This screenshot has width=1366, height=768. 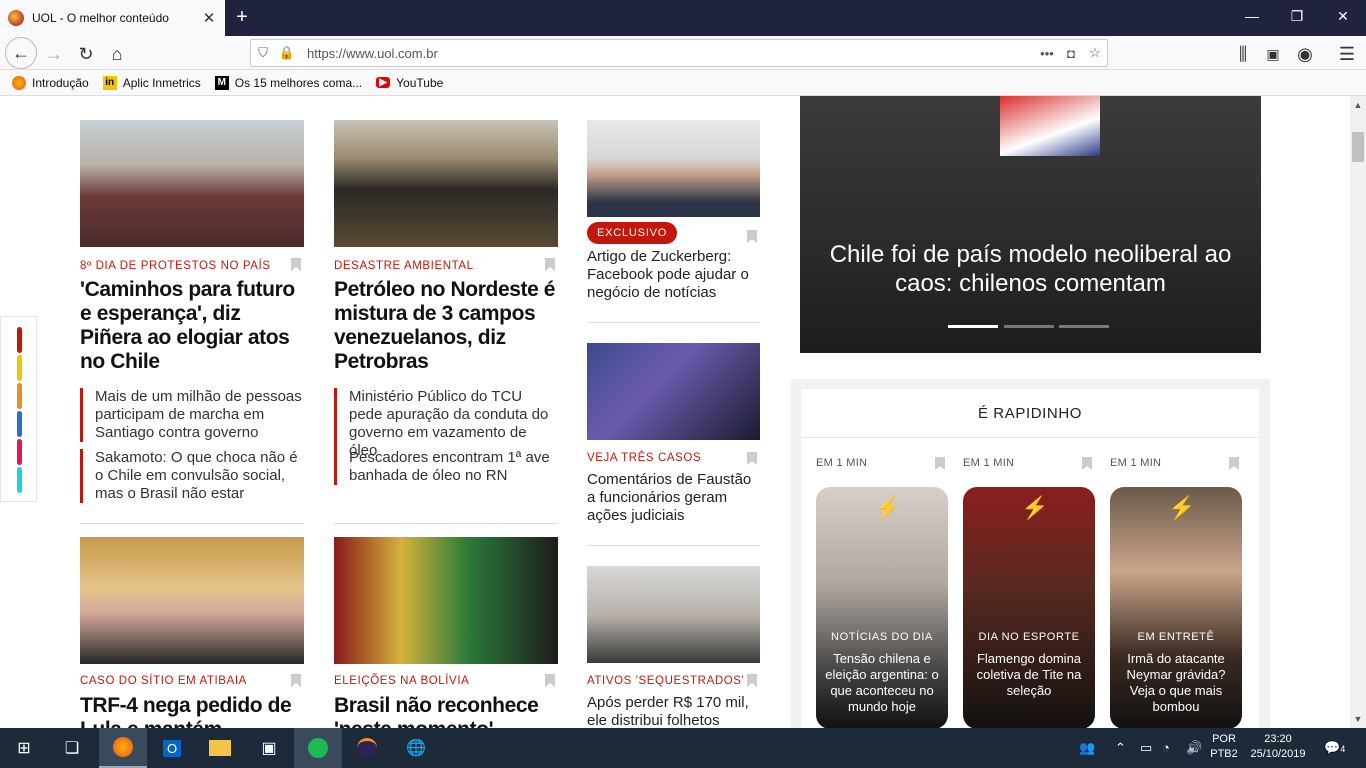 I want to click on account-icon: ◉, so click(x=1305, y=54).